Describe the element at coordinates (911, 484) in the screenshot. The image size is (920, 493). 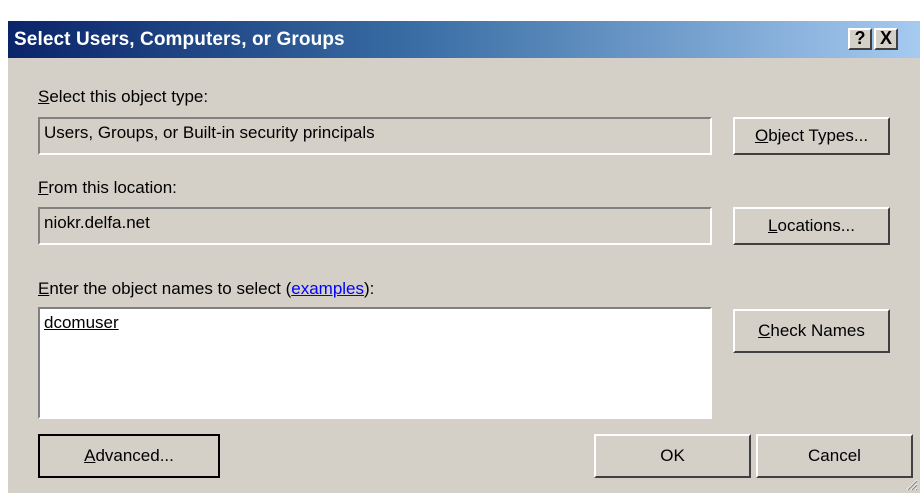
I see `resize-grip-icon` at that location.